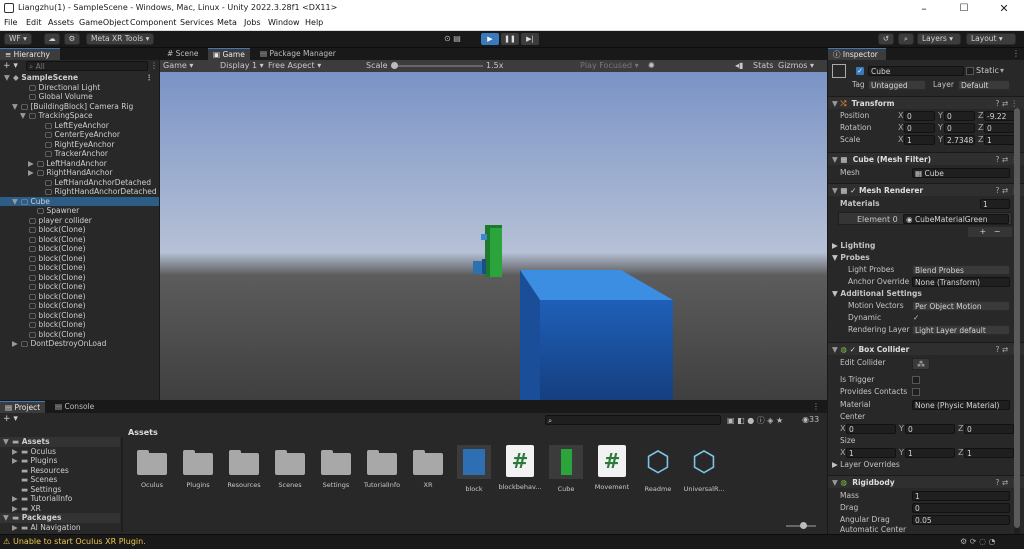  Describe the element at coordinates (244, 467) in the screenshot. I see `asset-item: Resources` at that location.